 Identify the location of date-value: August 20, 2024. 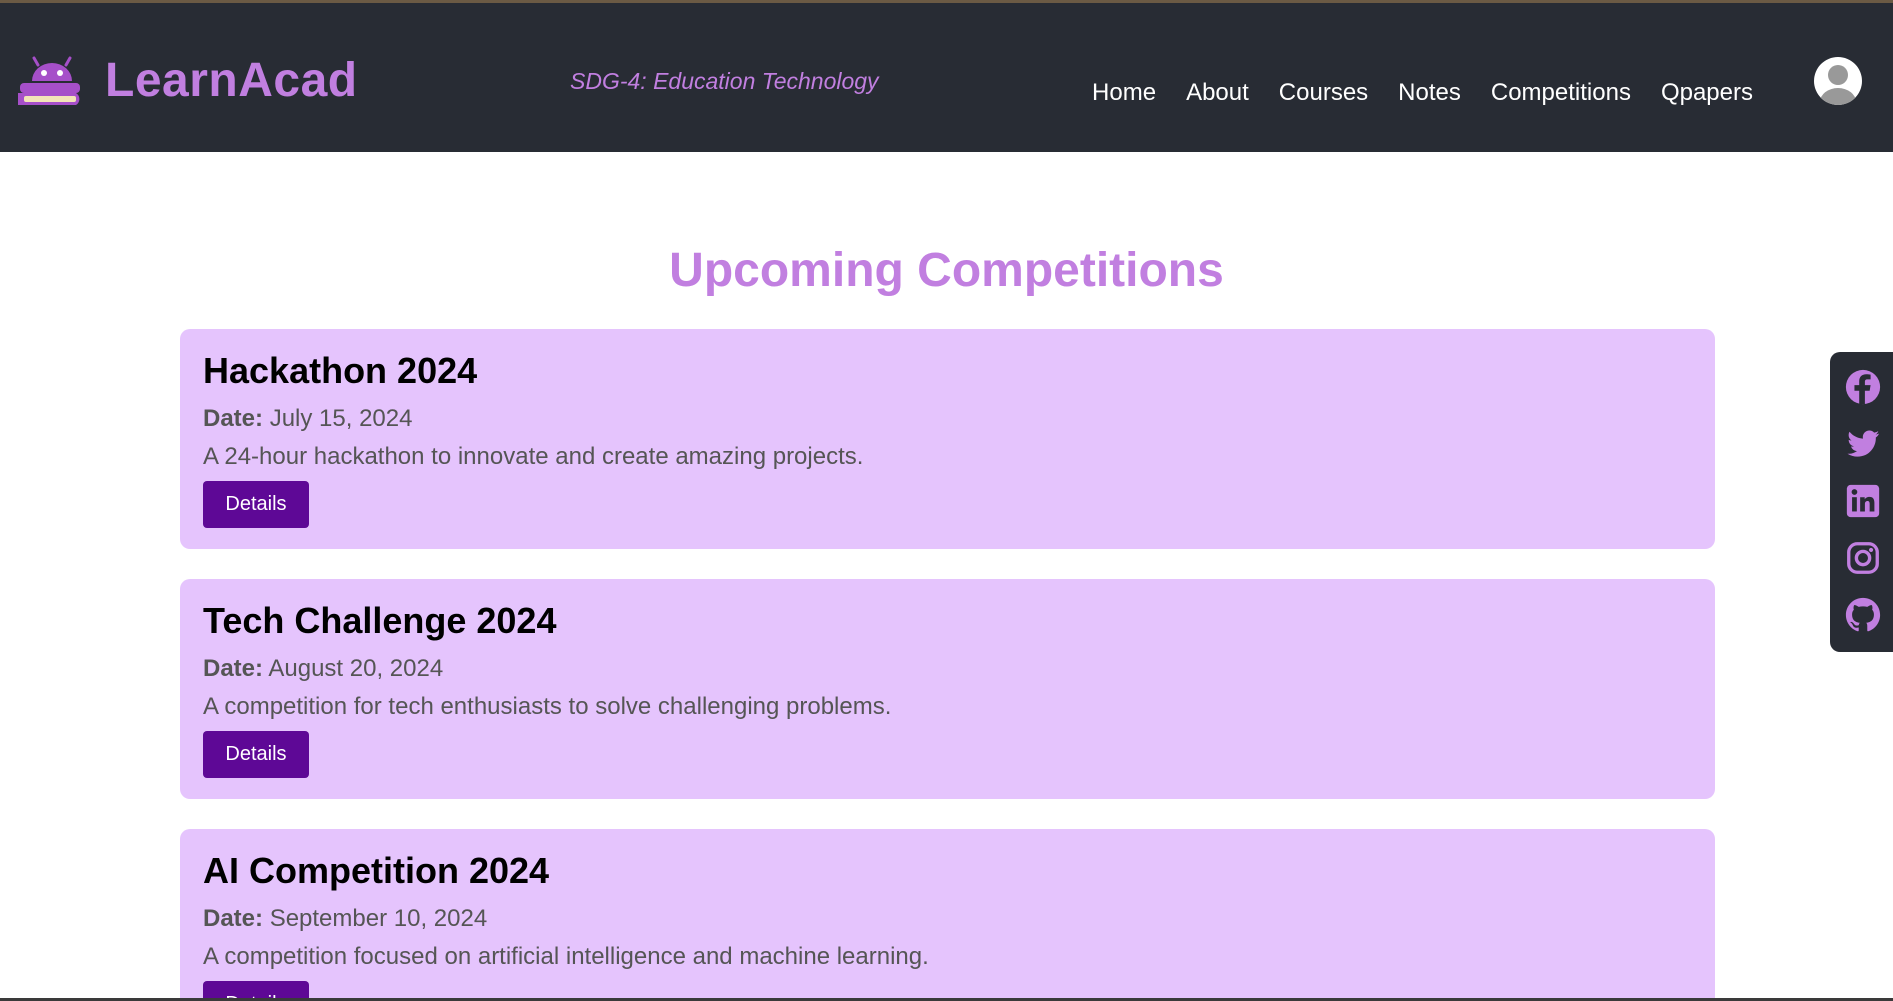
(356, 668).